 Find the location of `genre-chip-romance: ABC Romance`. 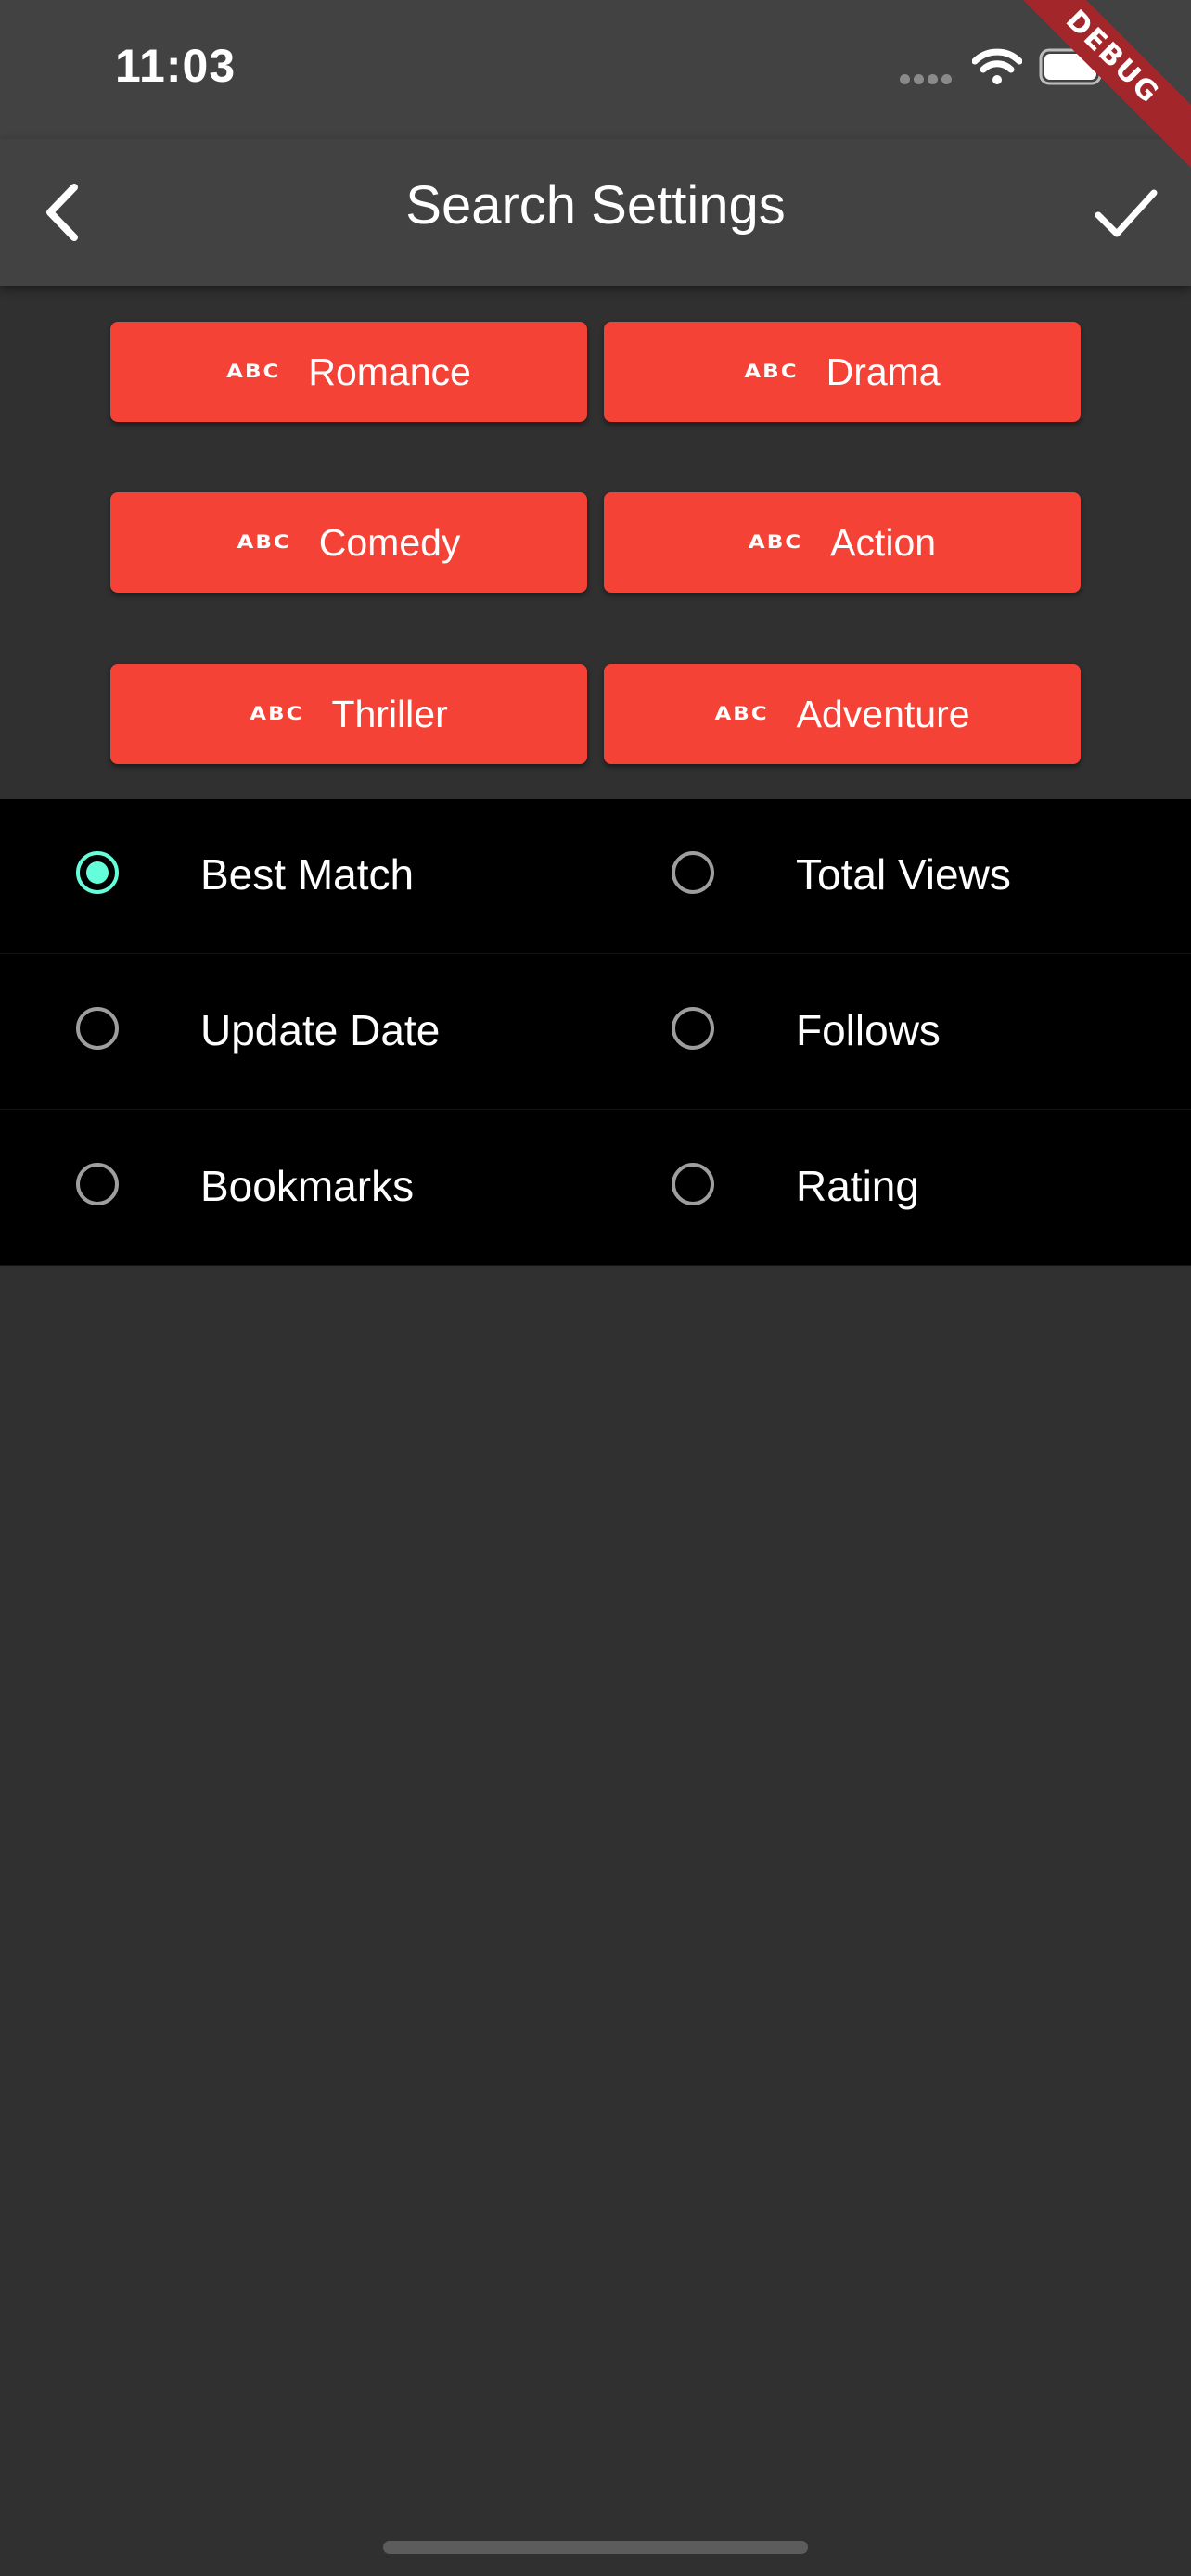

genre-chip-romance: ABC Romance is located at coordinates (348, 372).